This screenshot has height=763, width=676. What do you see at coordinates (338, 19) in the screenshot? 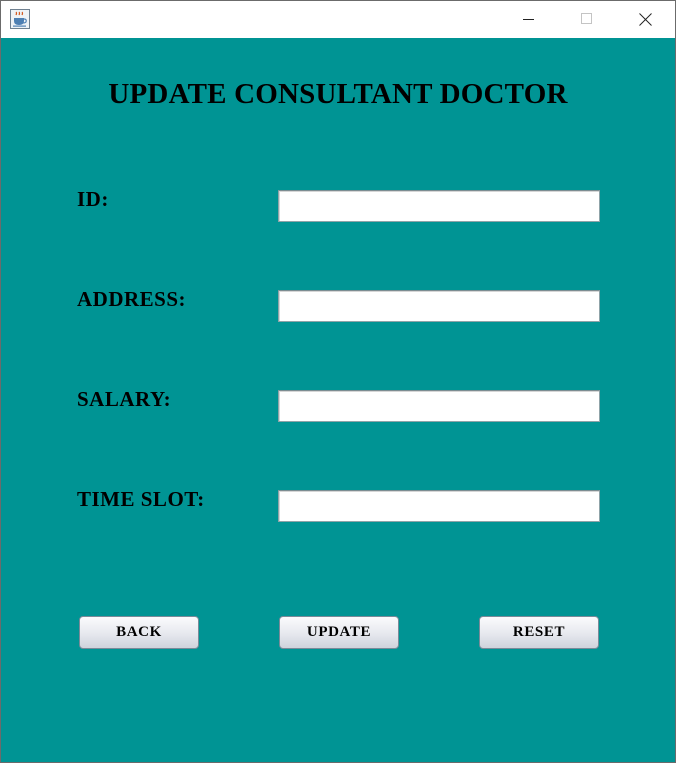
I see `title-bar` at bounding box center [338, 19].